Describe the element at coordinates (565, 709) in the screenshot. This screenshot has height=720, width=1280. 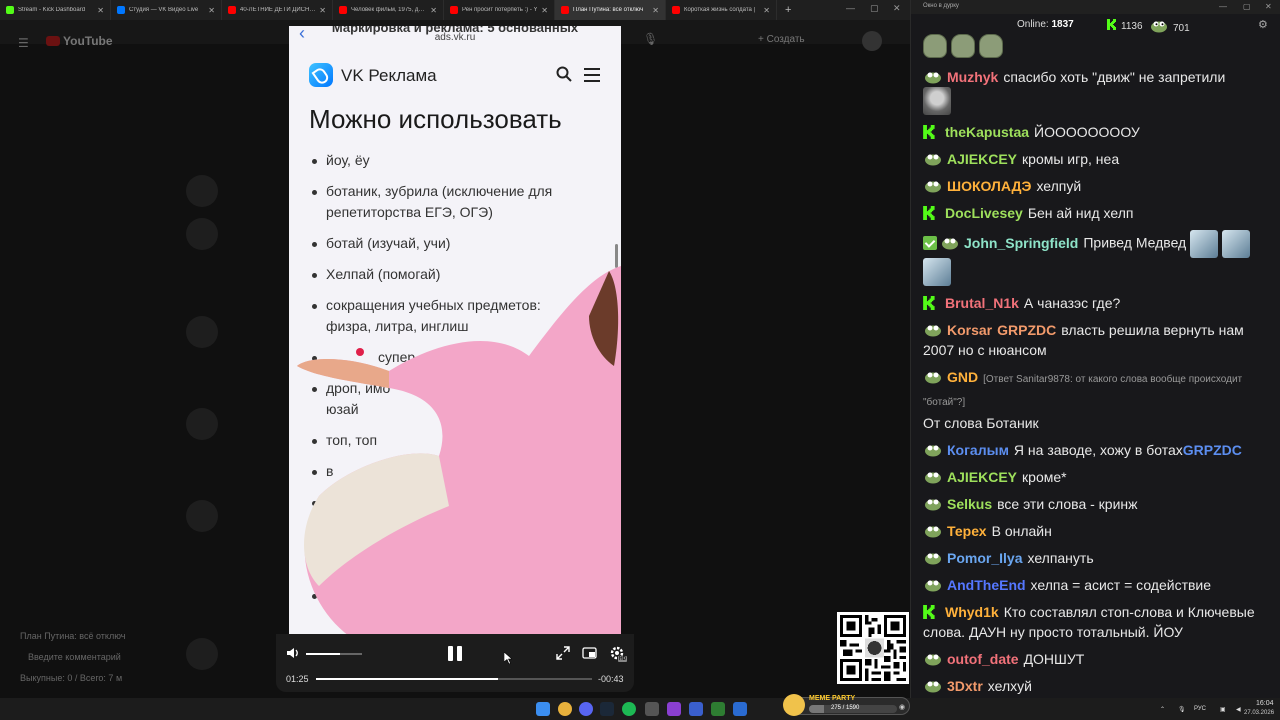
I see `chrome-icon` at that location.